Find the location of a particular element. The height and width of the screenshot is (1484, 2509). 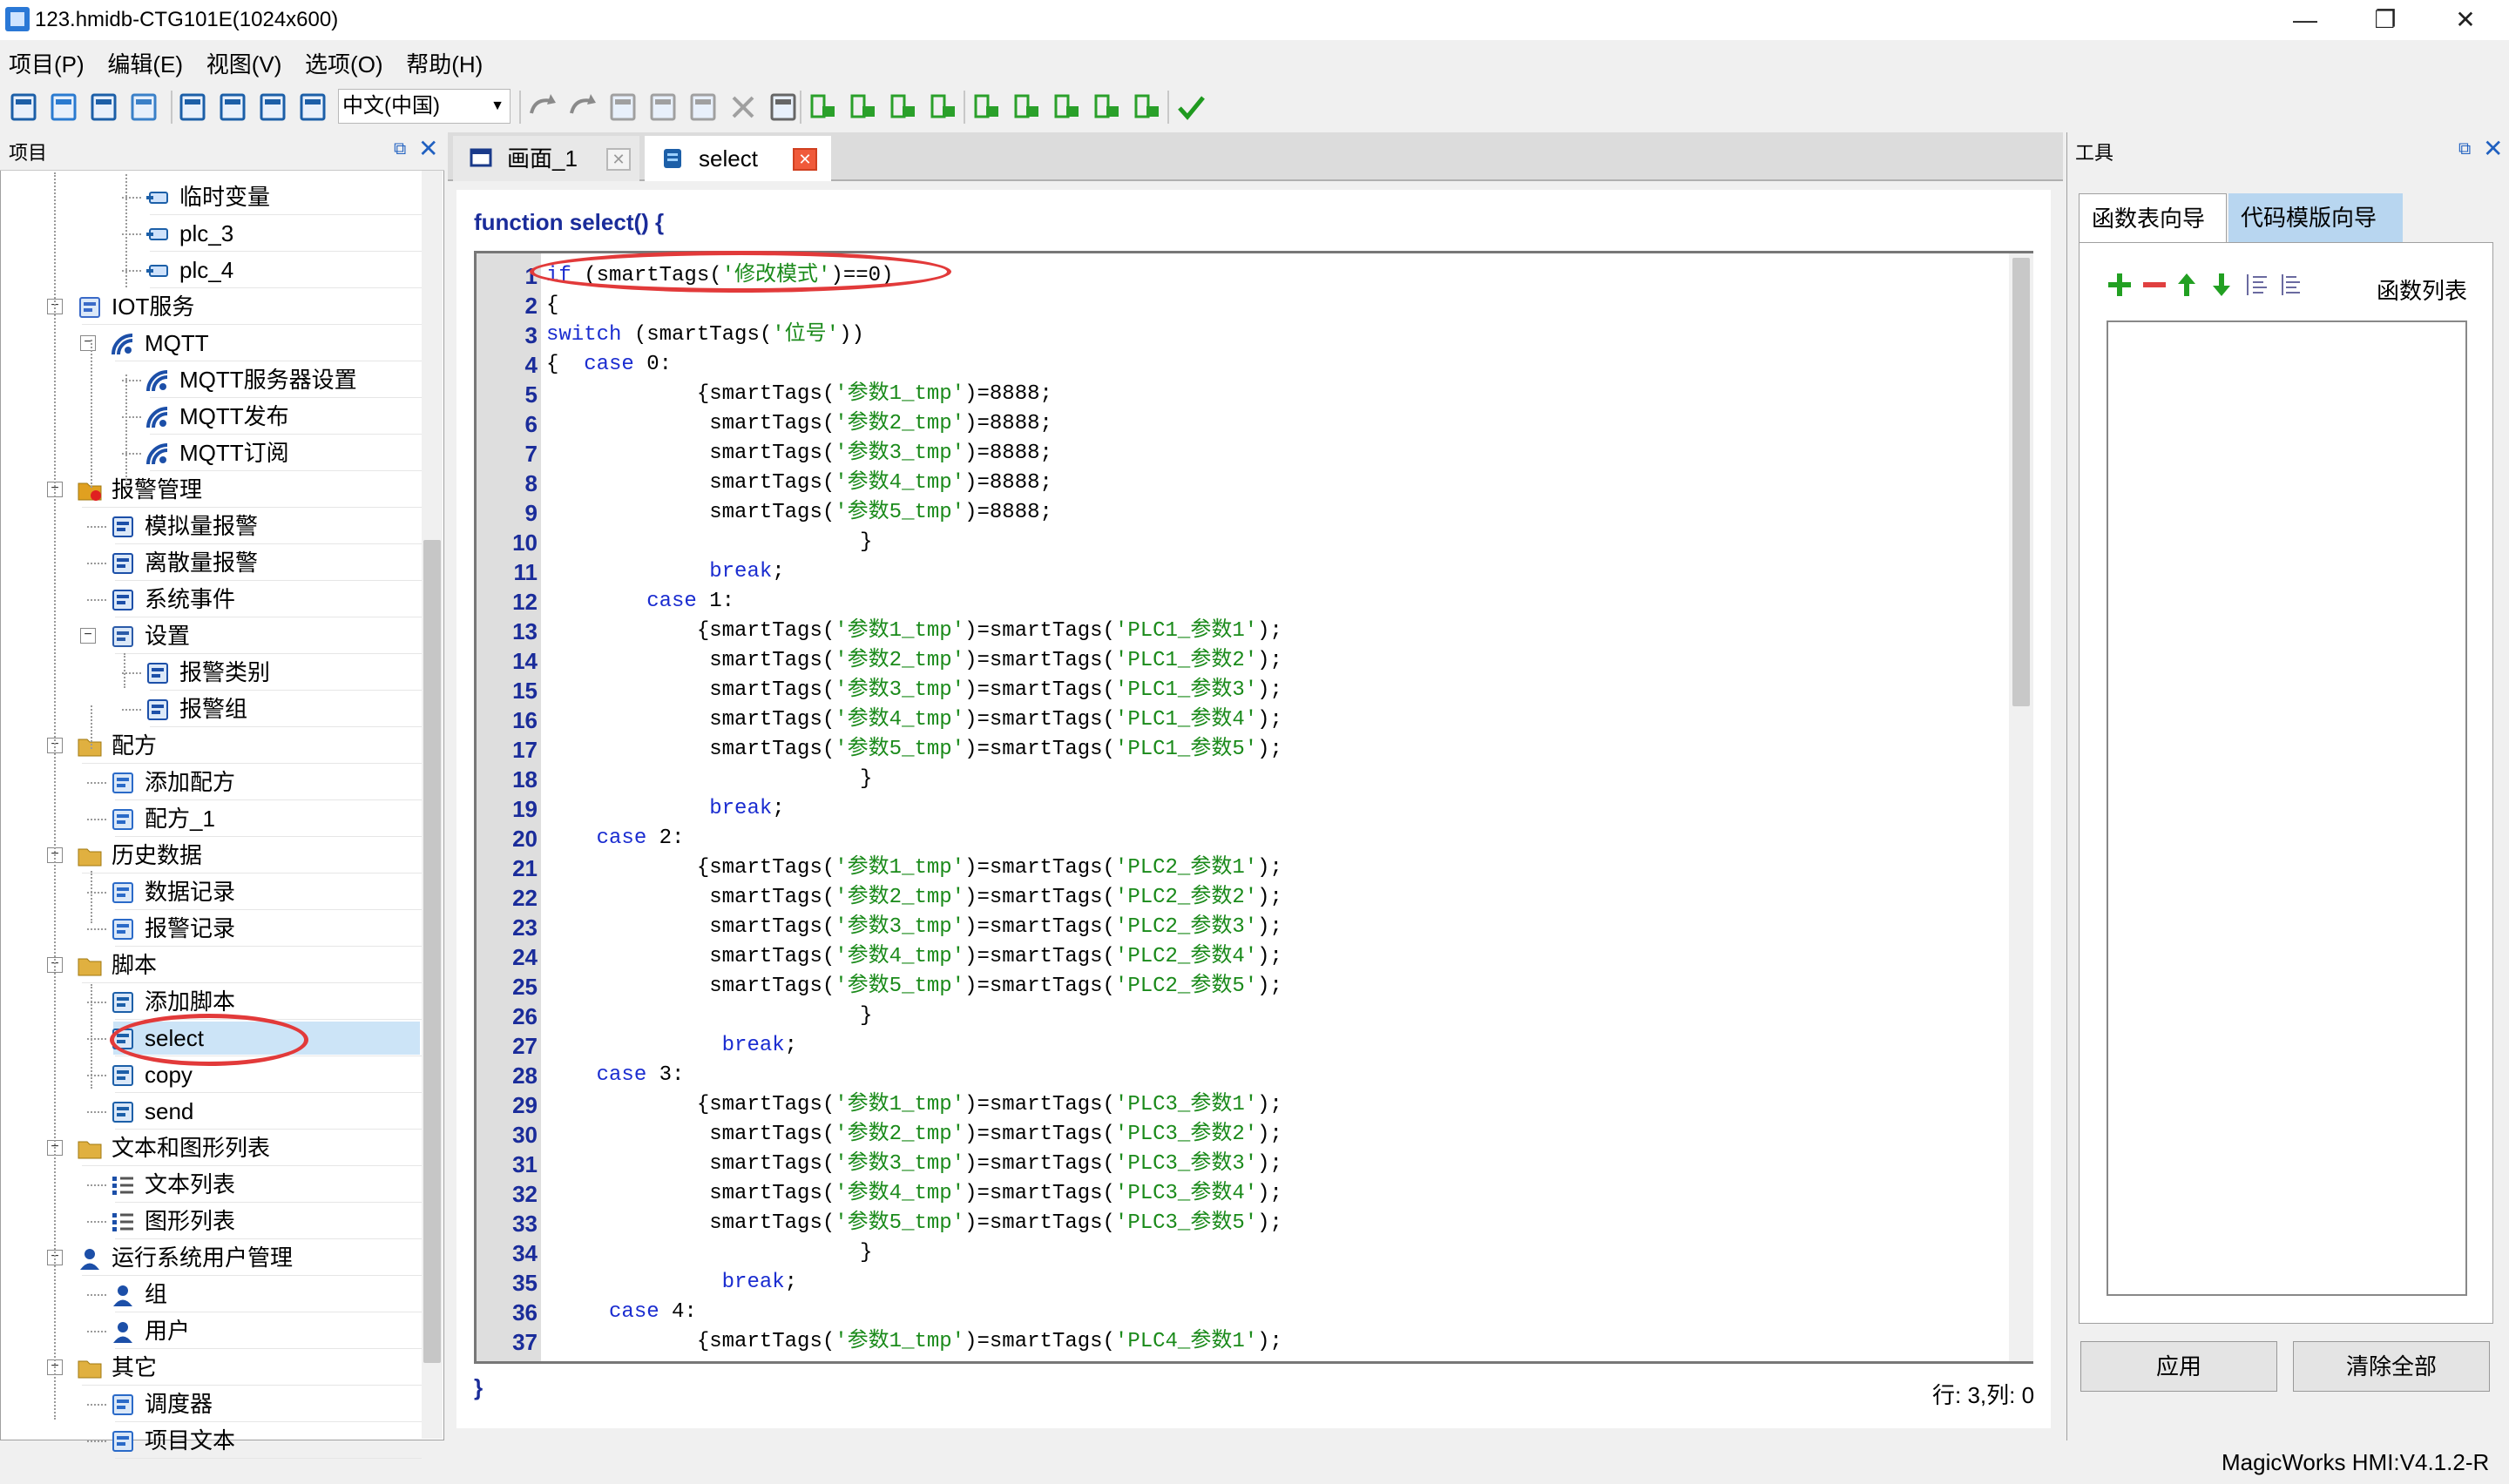

tree-item-label: 运行系统用户管理 is located at coordinates (203, 1258).